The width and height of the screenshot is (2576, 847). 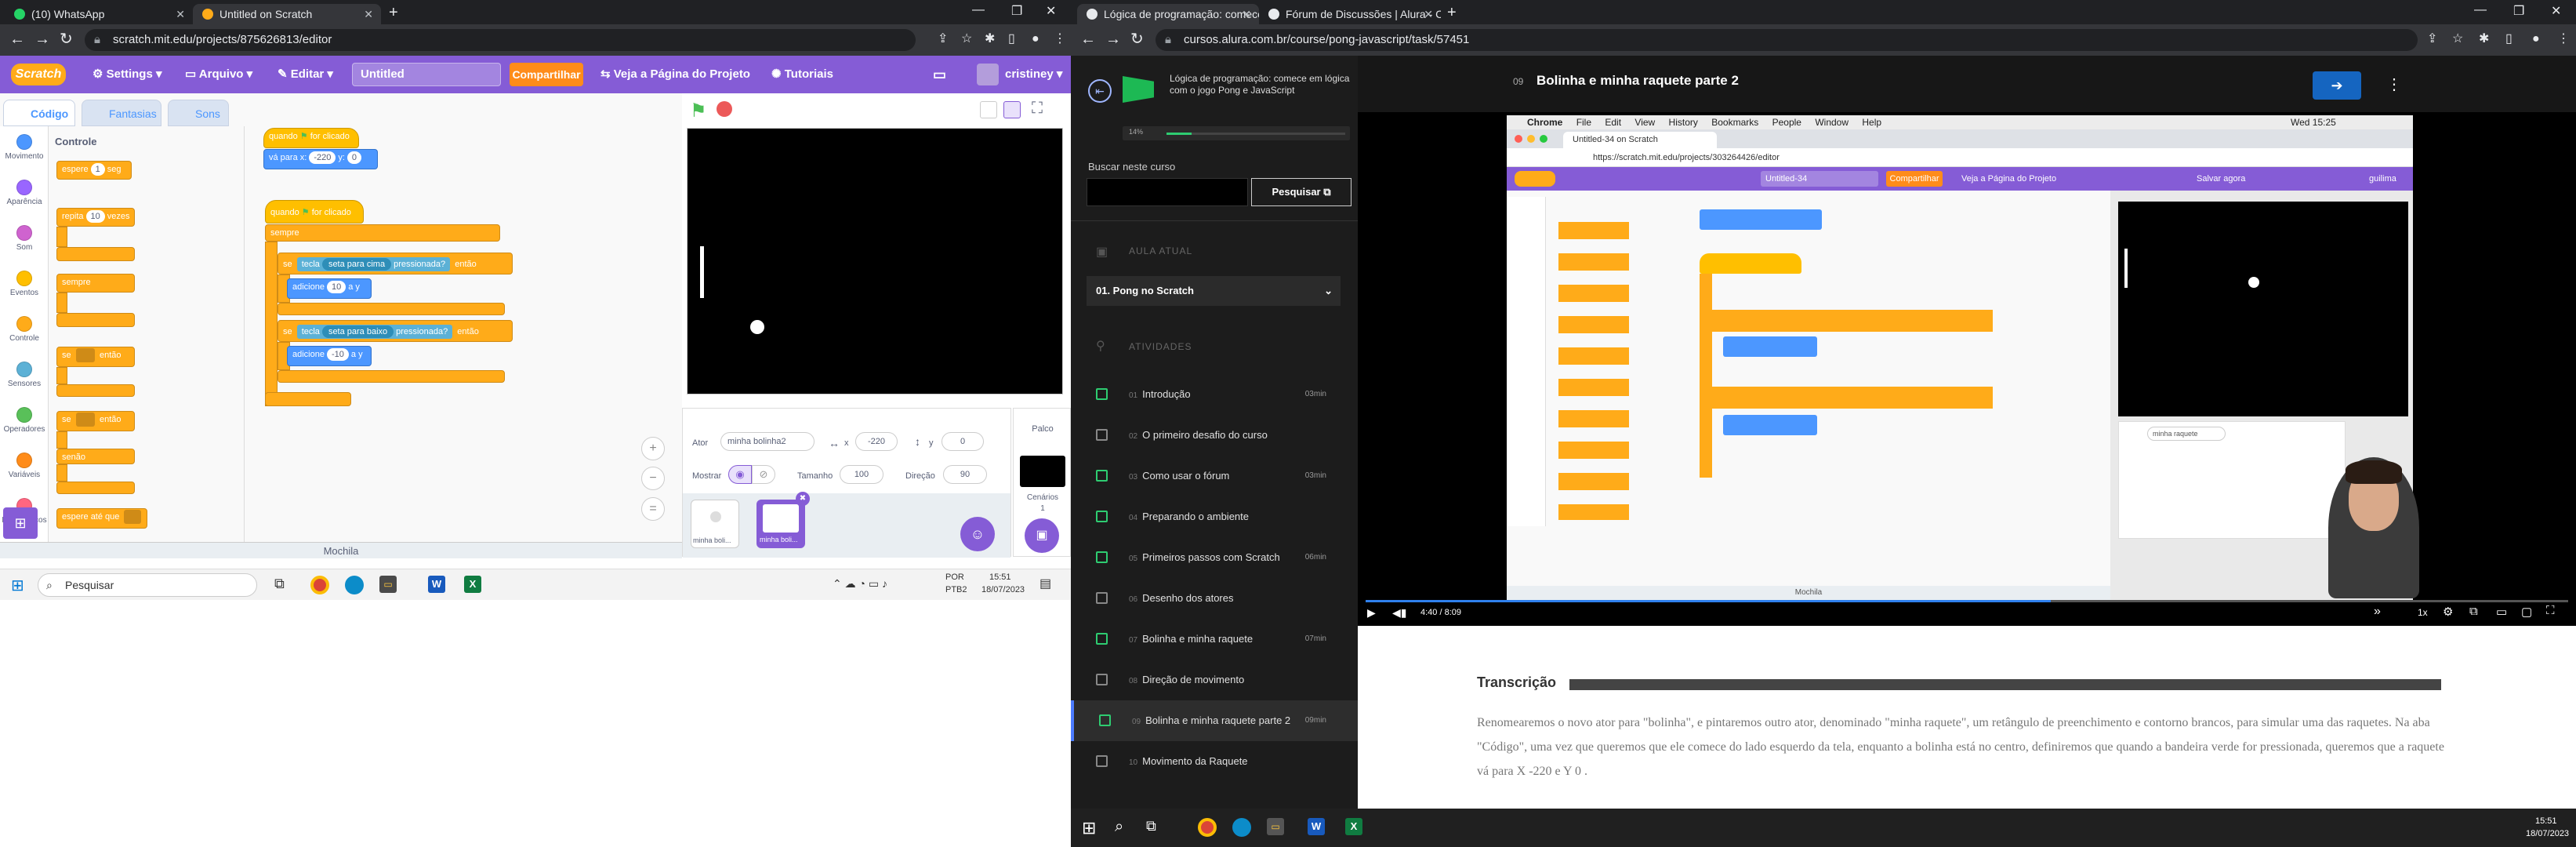 What do you see at coordinates (979, 10) in the screenshot?
I see `minimize-icon: —` at bounding box center [979, 10].